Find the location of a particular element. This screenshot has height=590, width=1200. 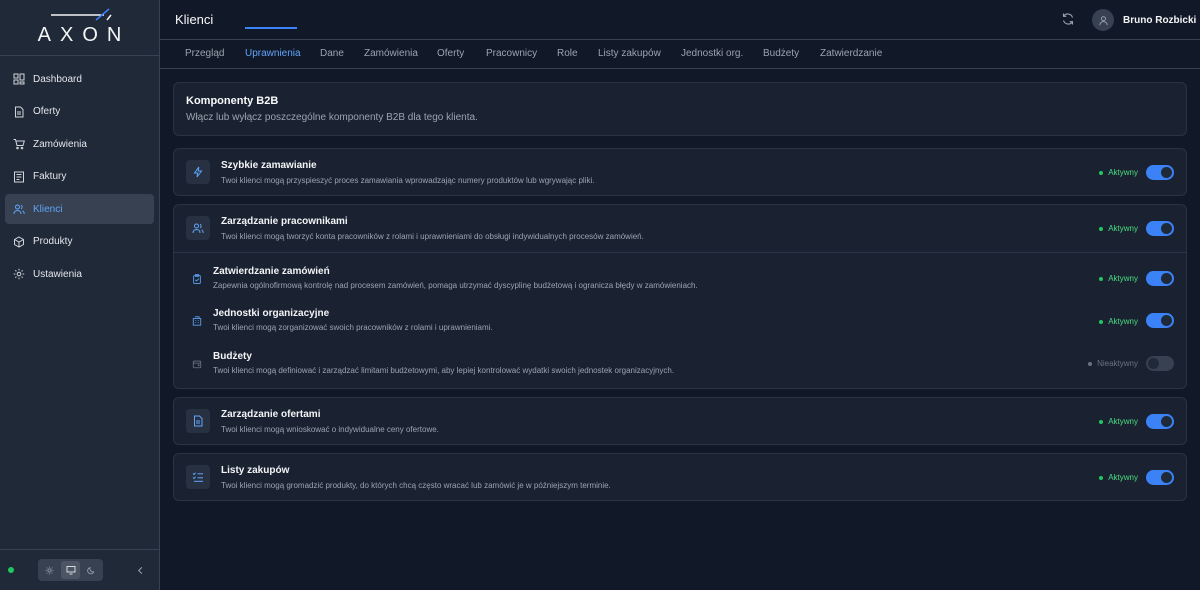

refresh-icon is located at coordinates (1068, 19).